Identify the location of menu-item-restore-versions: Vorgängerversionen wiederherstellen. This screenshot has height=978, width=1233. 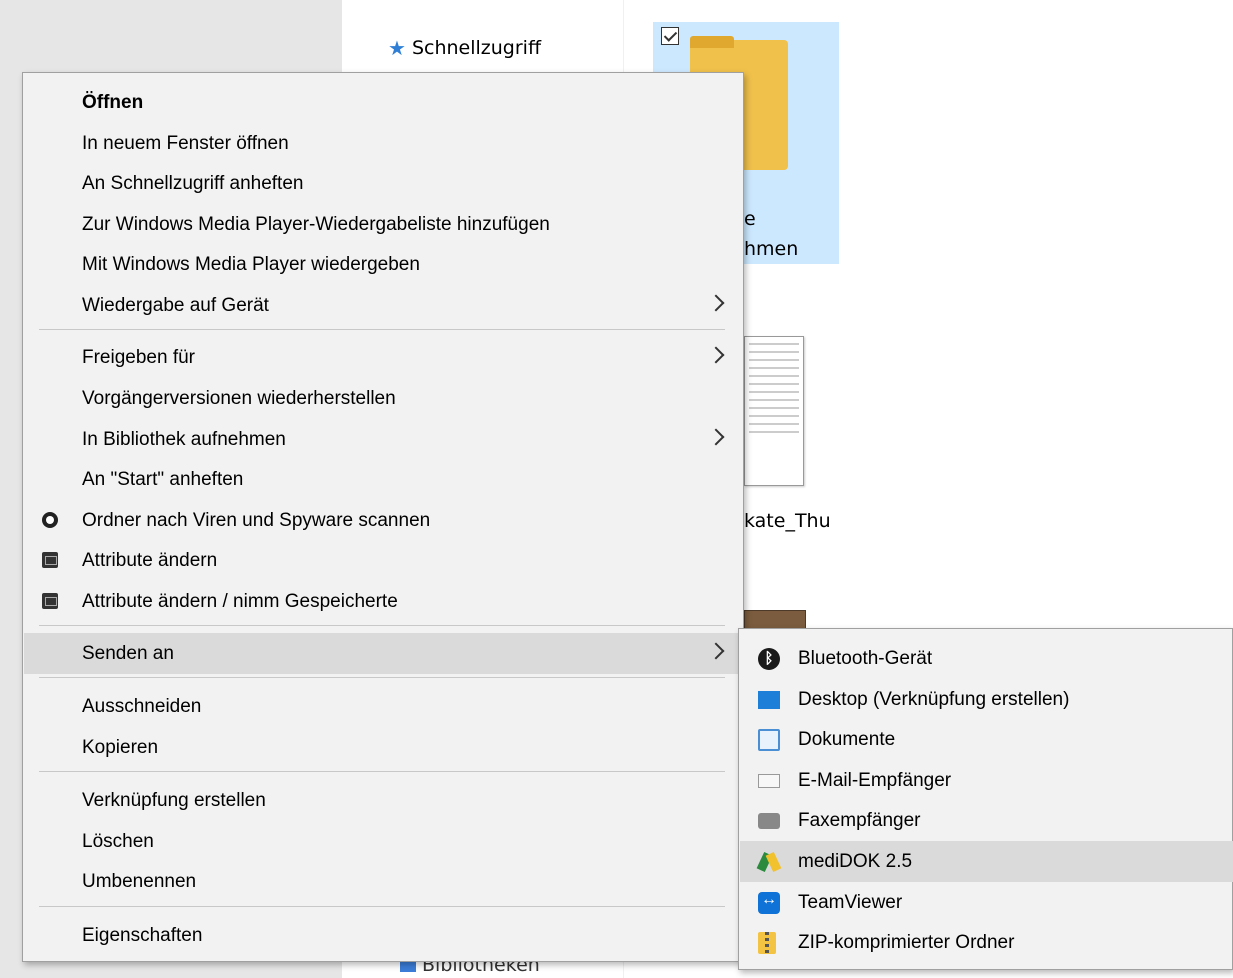
(383, 398).